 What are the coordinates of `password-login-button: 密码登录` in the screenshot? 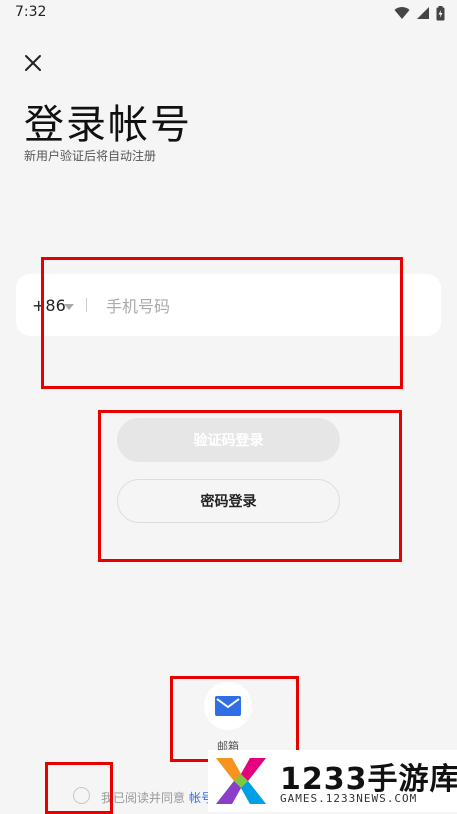 It's located at (228, 501).